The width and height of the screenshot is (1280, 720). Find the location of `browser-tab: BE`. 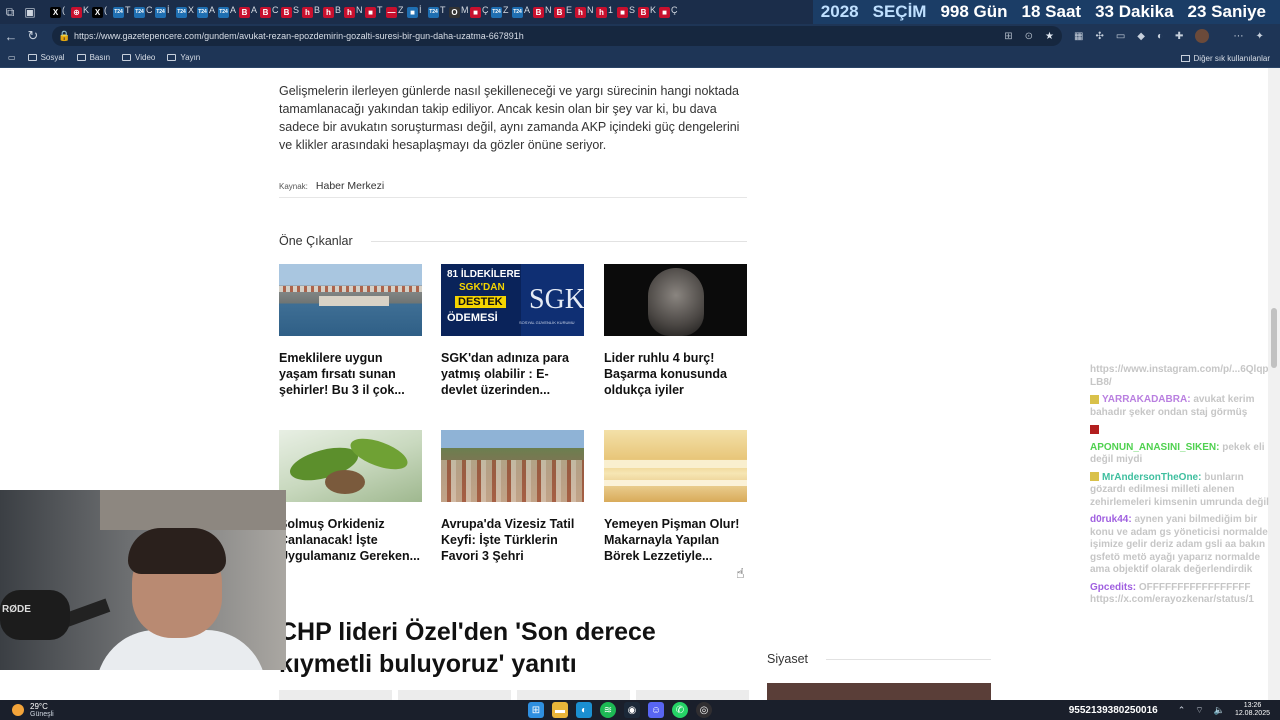

browser-tab: BE is located at coordinates (563, 12).